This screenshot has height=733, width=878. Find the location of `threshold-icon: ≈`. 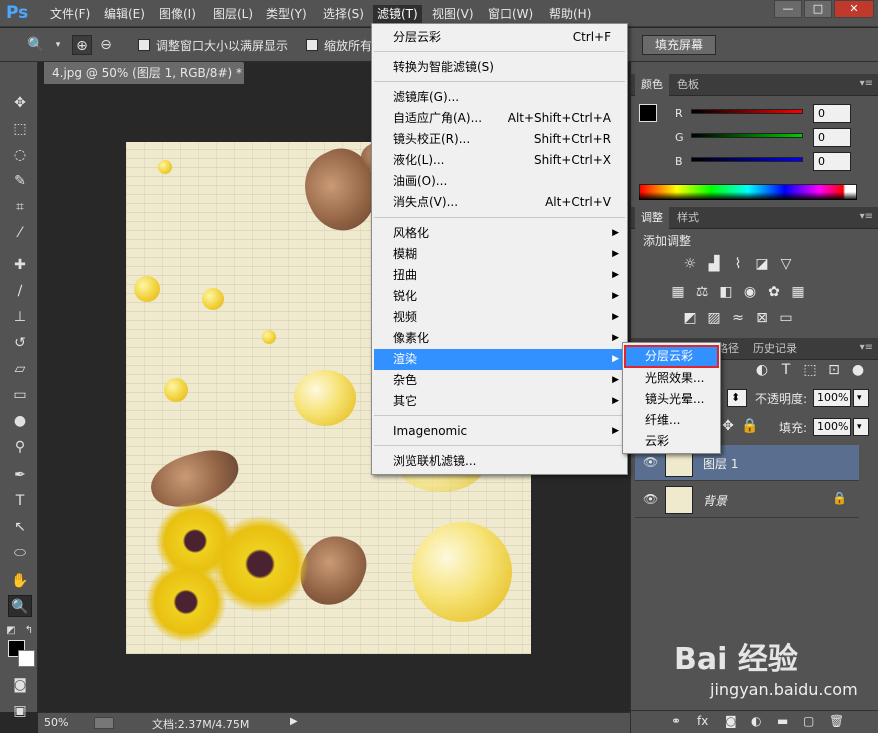

threshold-icon: ≈ is located at coordinates (738, 318).